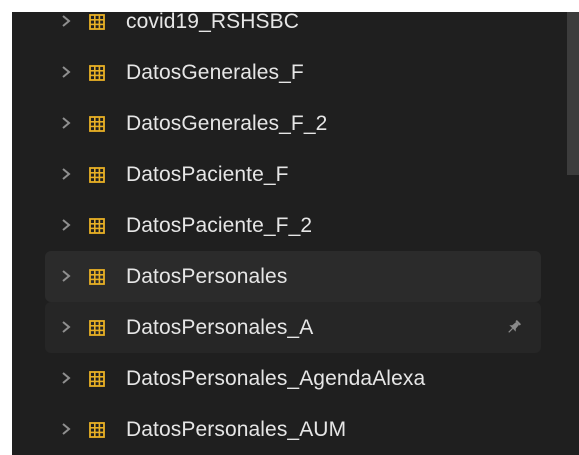  I want to click on tree-item-label: DatosPaciente_F, so click(207, 174).